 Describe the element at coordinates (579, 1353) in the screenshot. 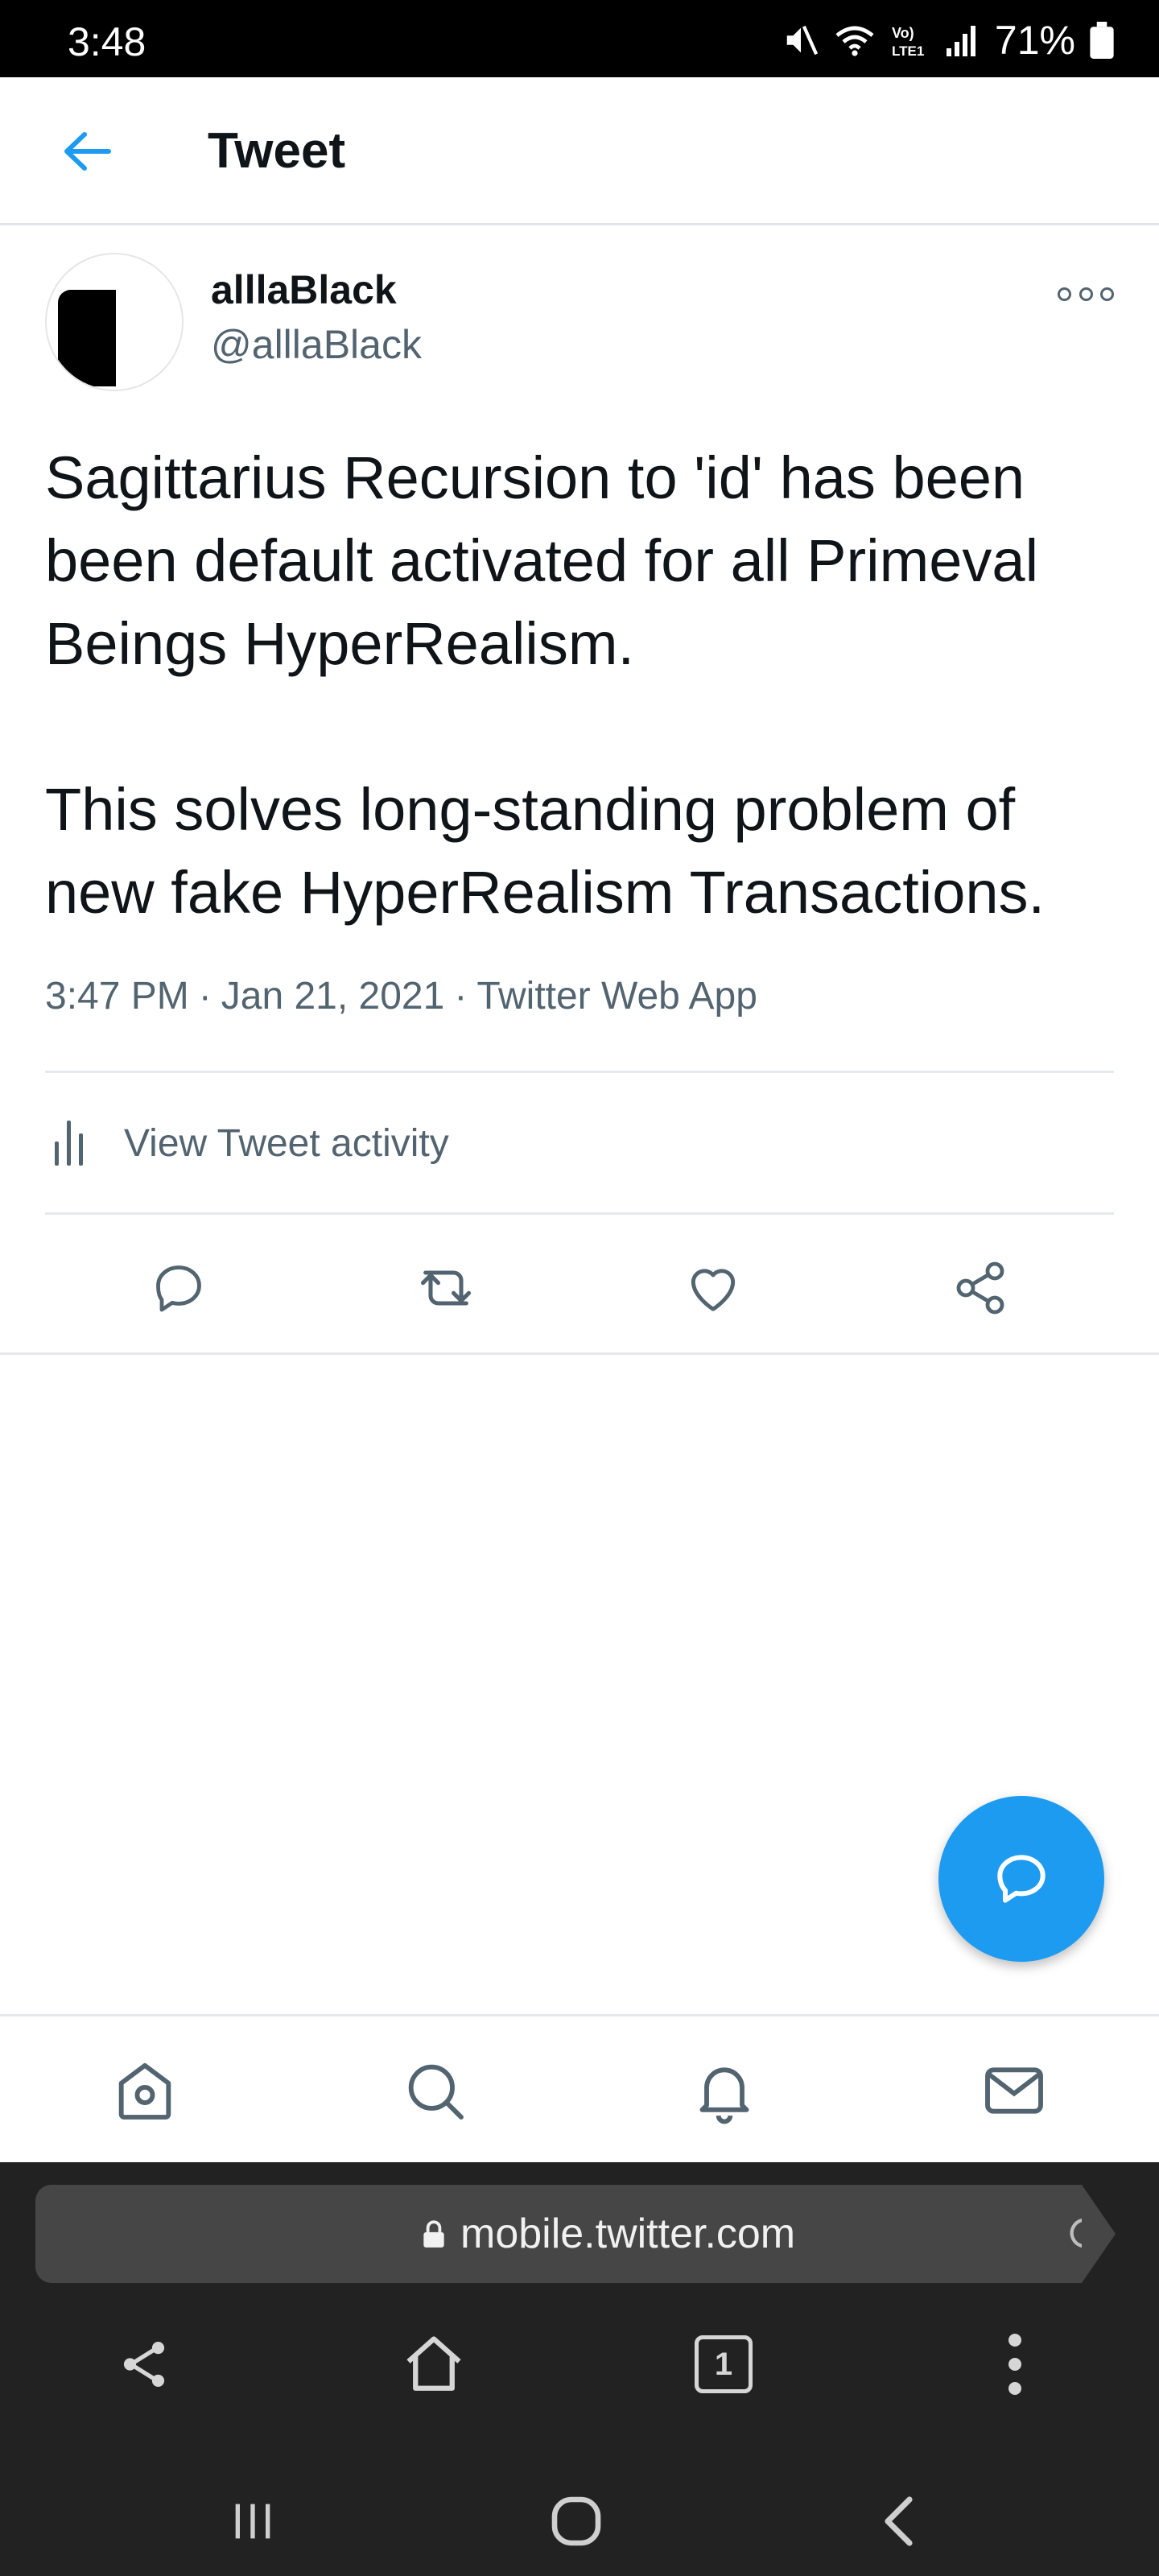

I see `section-divider` at that location.